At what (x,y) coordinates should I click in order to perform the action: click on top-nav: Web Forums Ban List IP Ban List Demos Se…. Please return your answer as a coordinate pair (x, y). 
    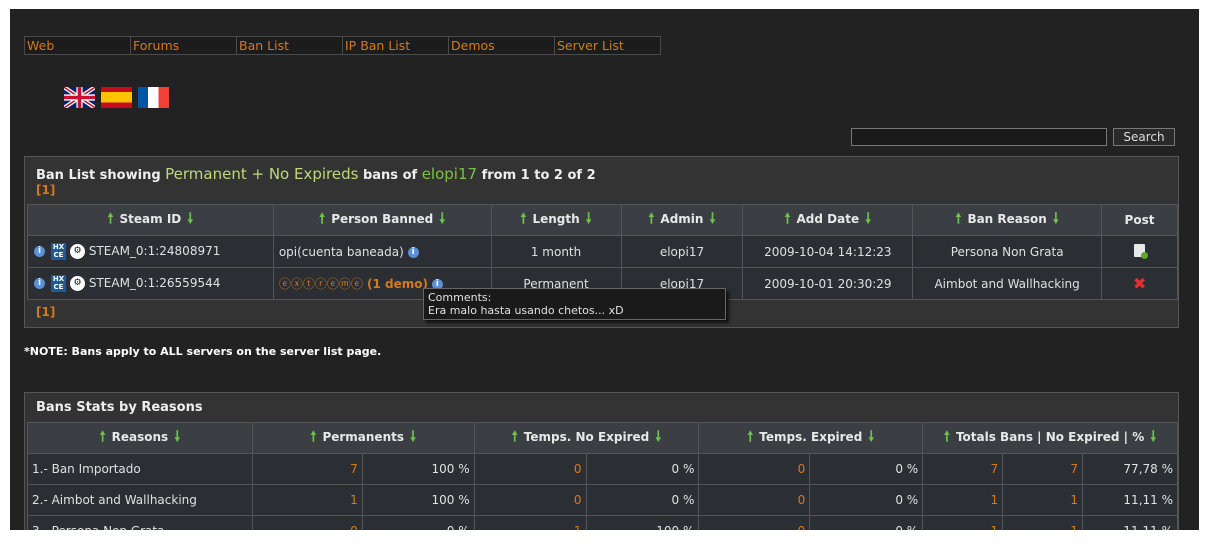
    Looking at the image, I should click on (342, 45).